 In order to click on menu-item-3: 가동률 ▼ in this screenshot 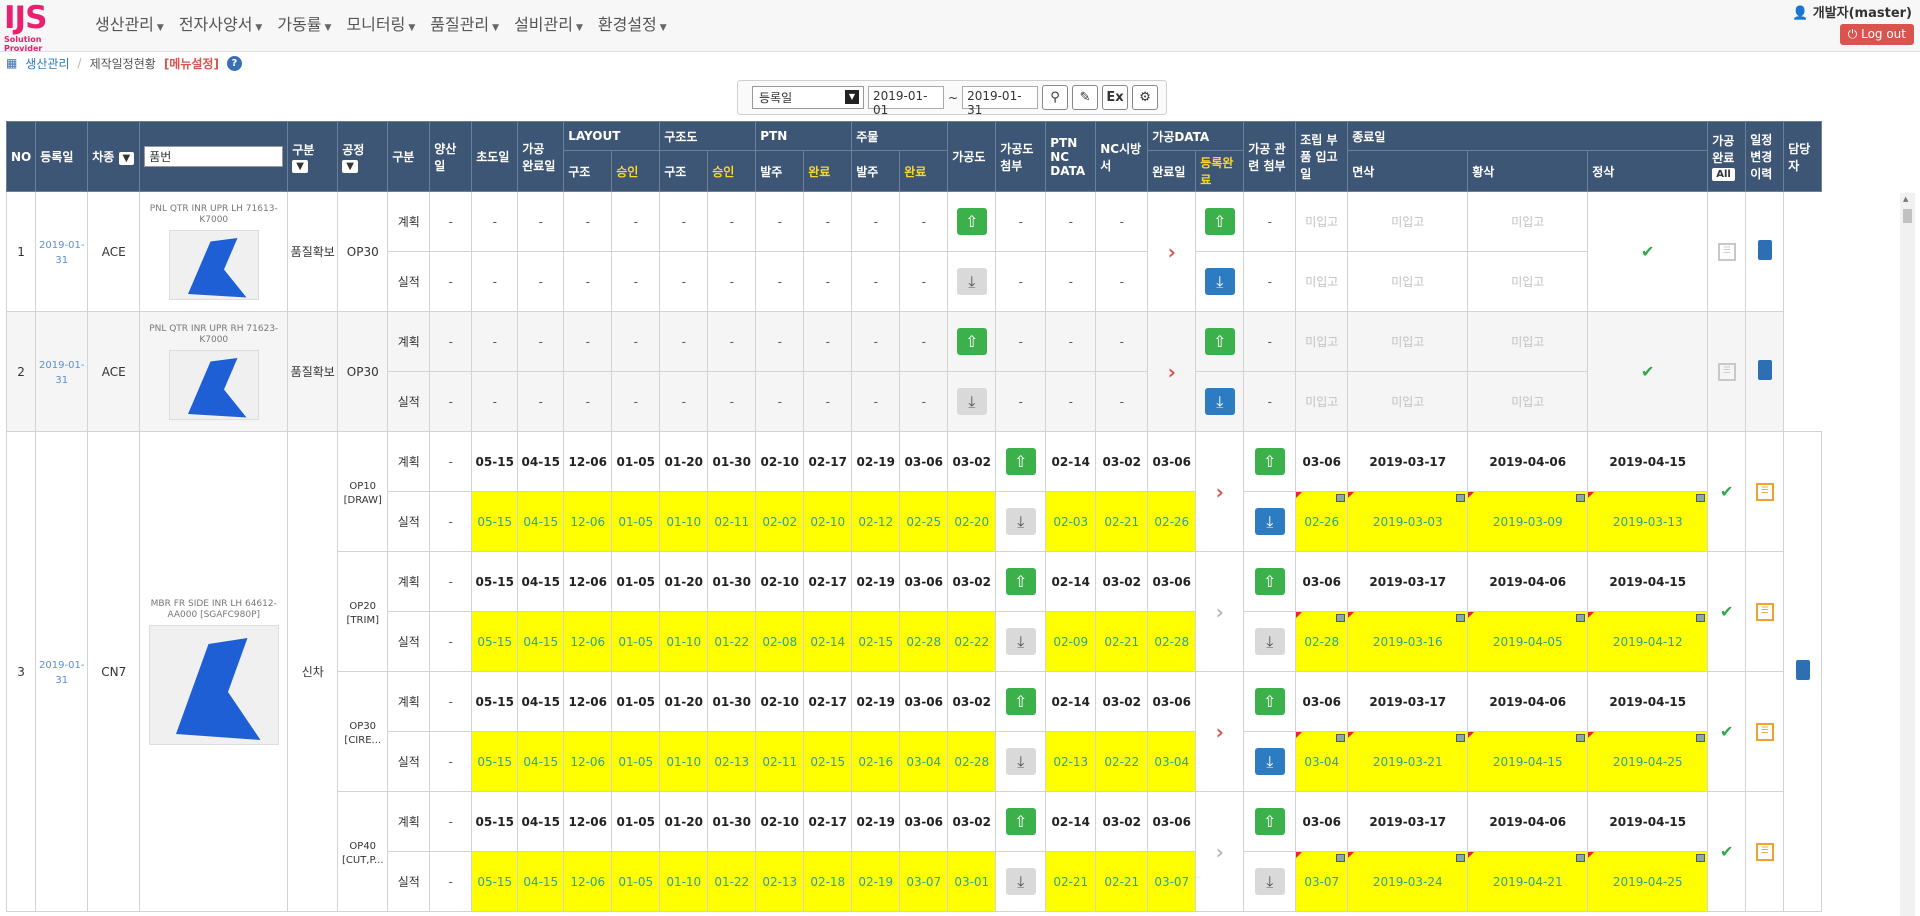, I will do `click(311, 25)`.